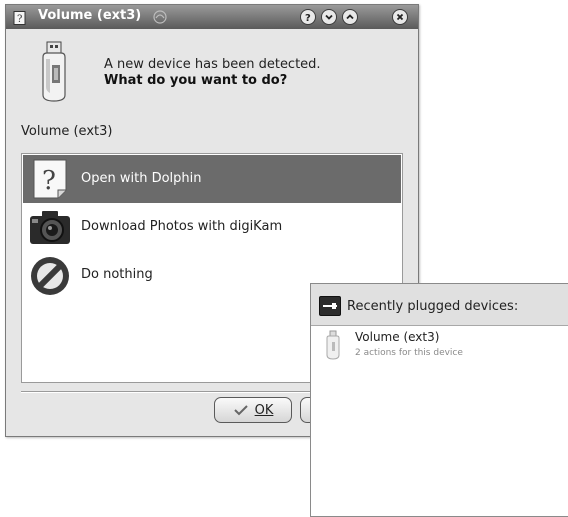 This screenshot has width=568, height=517. I want to click on maximize-icon, so click(350, 17).